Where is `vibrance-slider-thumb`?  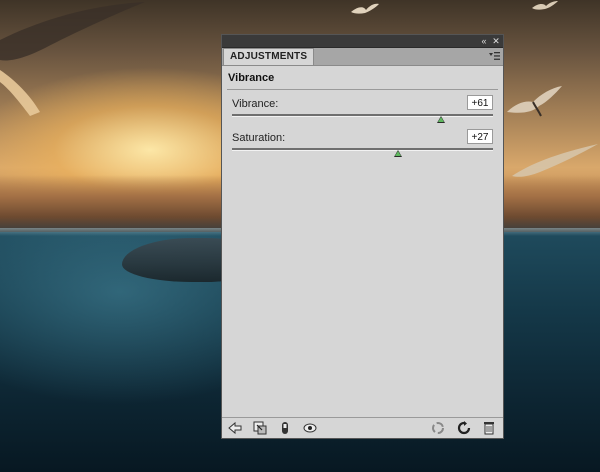 vibrance-slider-thumb is located at coordinates (440, 119).